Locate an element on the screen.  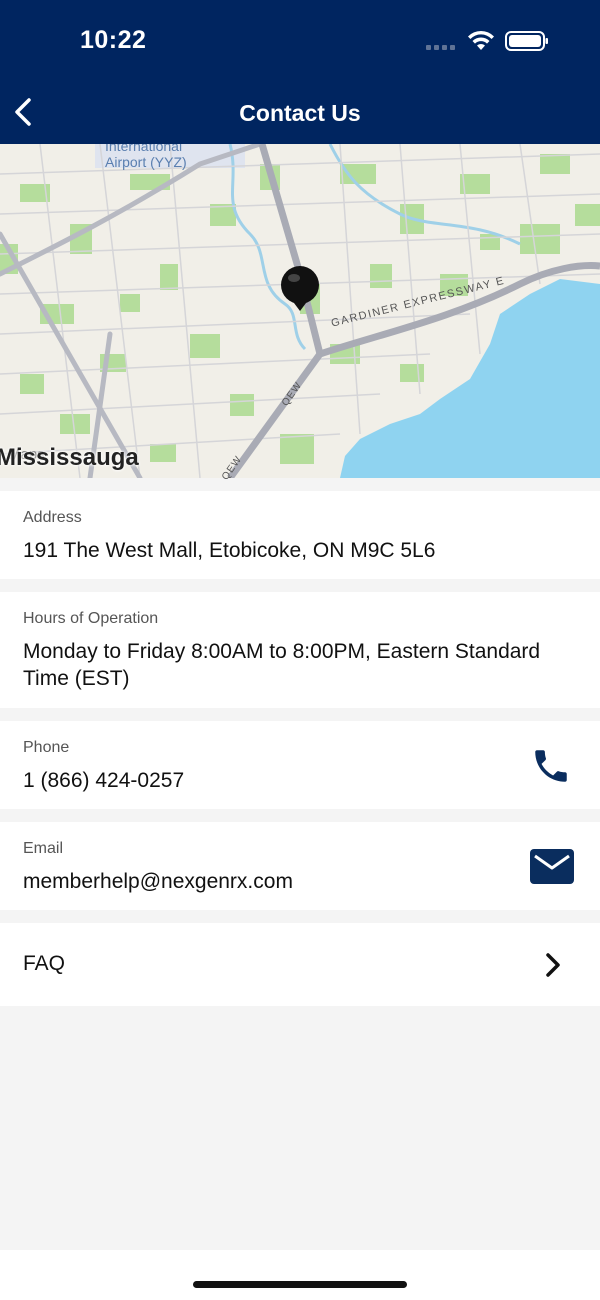
phone-value: 1 (866) 424-0257 is located at coordinates (103, 780).